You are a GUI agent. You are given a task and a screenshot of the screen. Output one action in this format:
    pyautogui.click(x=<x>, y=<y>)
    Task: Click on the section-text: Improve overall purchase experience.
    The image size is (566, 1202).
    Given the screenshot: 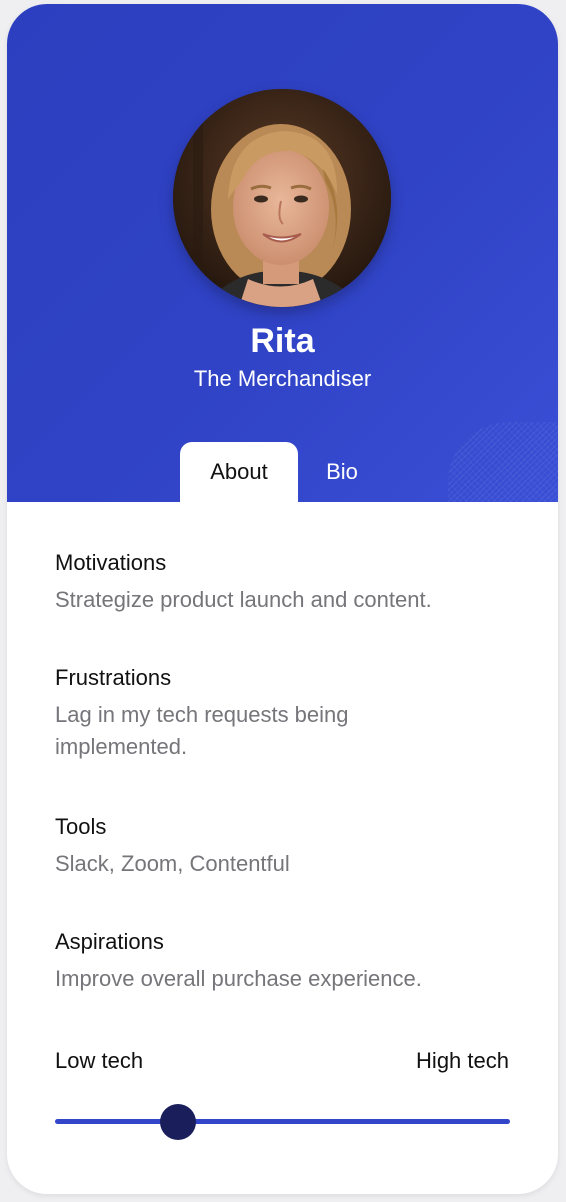 What is the action you would take?
    pyautogui.click(x=238, y=978)
    